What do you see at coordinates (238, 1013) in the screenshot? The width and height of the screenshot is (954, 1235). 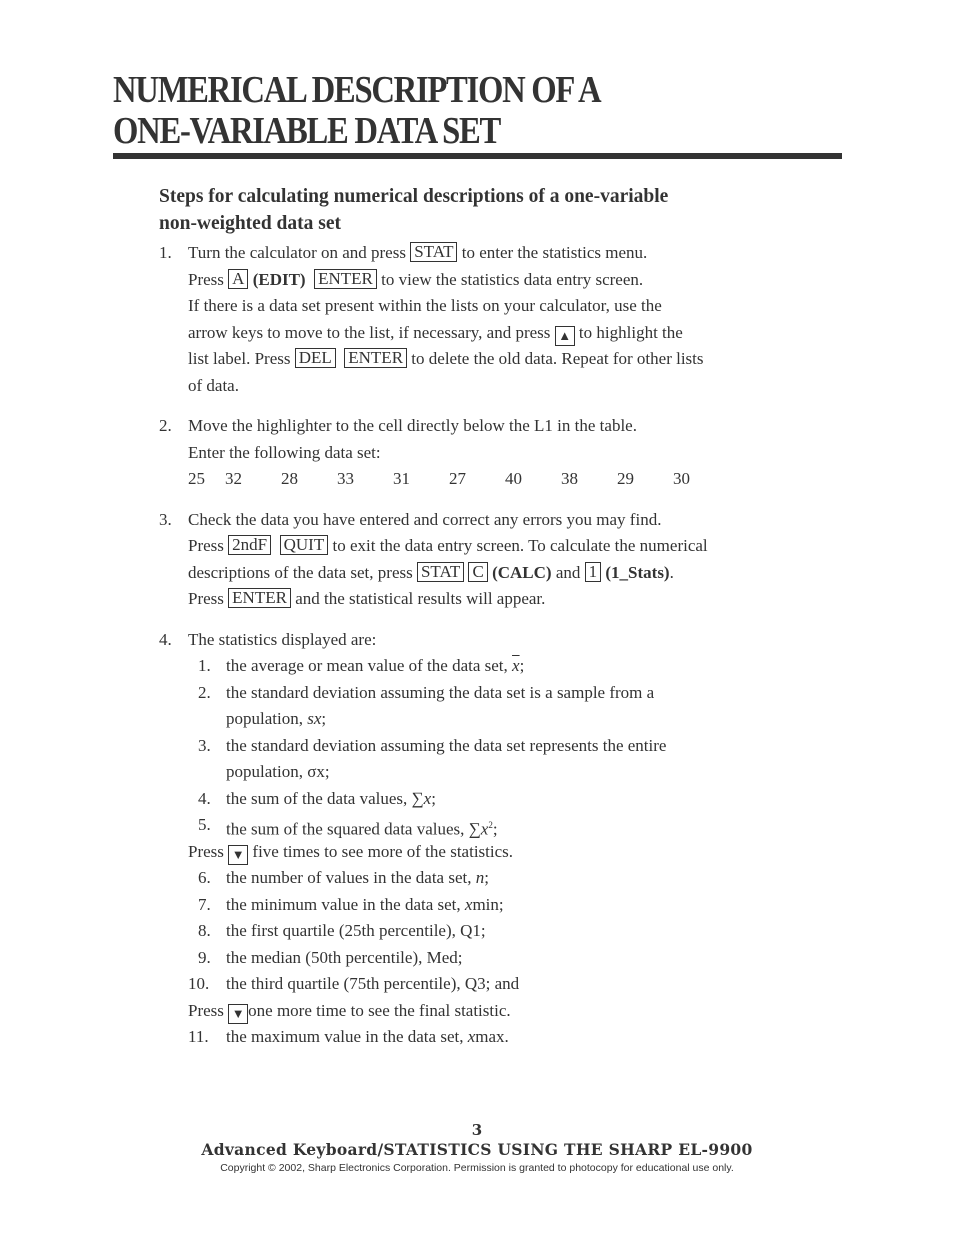 I see `down-arrow-key-icon: ▼` at bounding box center [238, 1013].